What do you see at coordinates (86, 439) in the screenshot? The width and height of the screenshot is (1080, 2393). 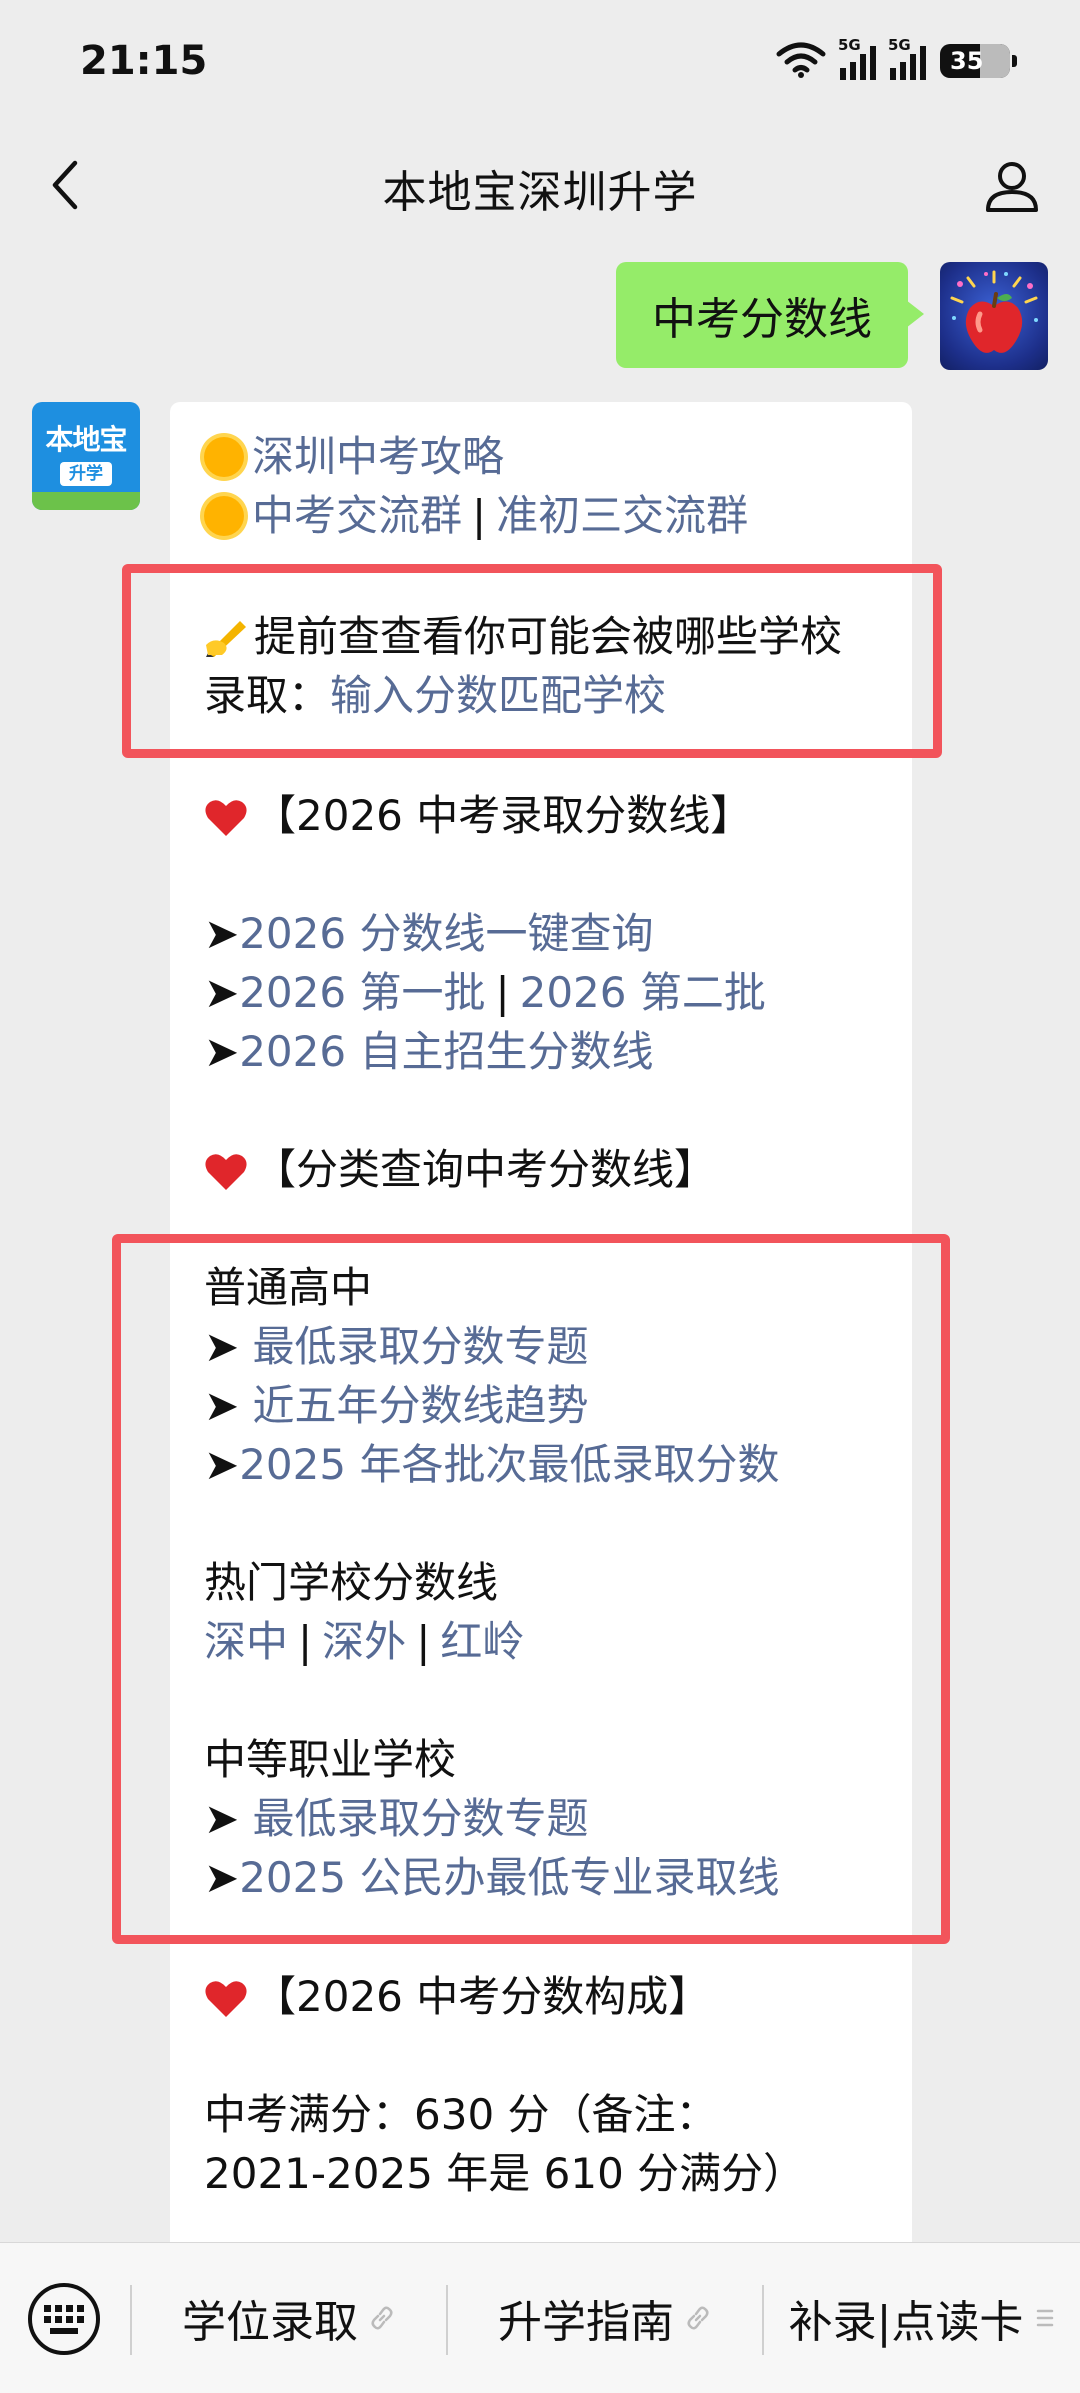 I see `bot-avatar-logo-text: 本地宝` at bounding box center [86, 439].